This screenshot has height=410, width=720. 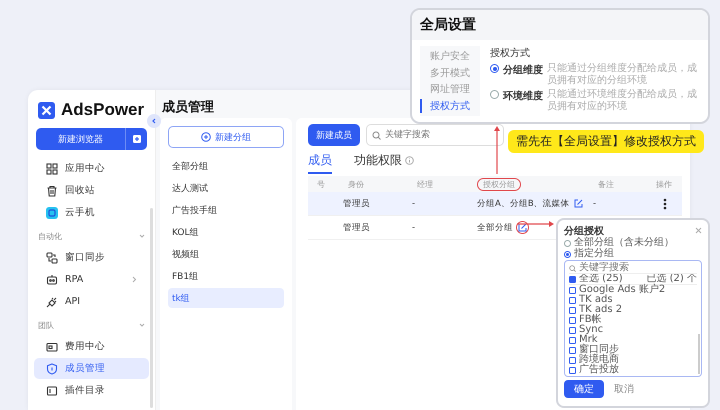 What do you see at coordinates (590, 320) in the screenshot?
I see `checkbox-label: FB帐` at bounding box center [590, 320].